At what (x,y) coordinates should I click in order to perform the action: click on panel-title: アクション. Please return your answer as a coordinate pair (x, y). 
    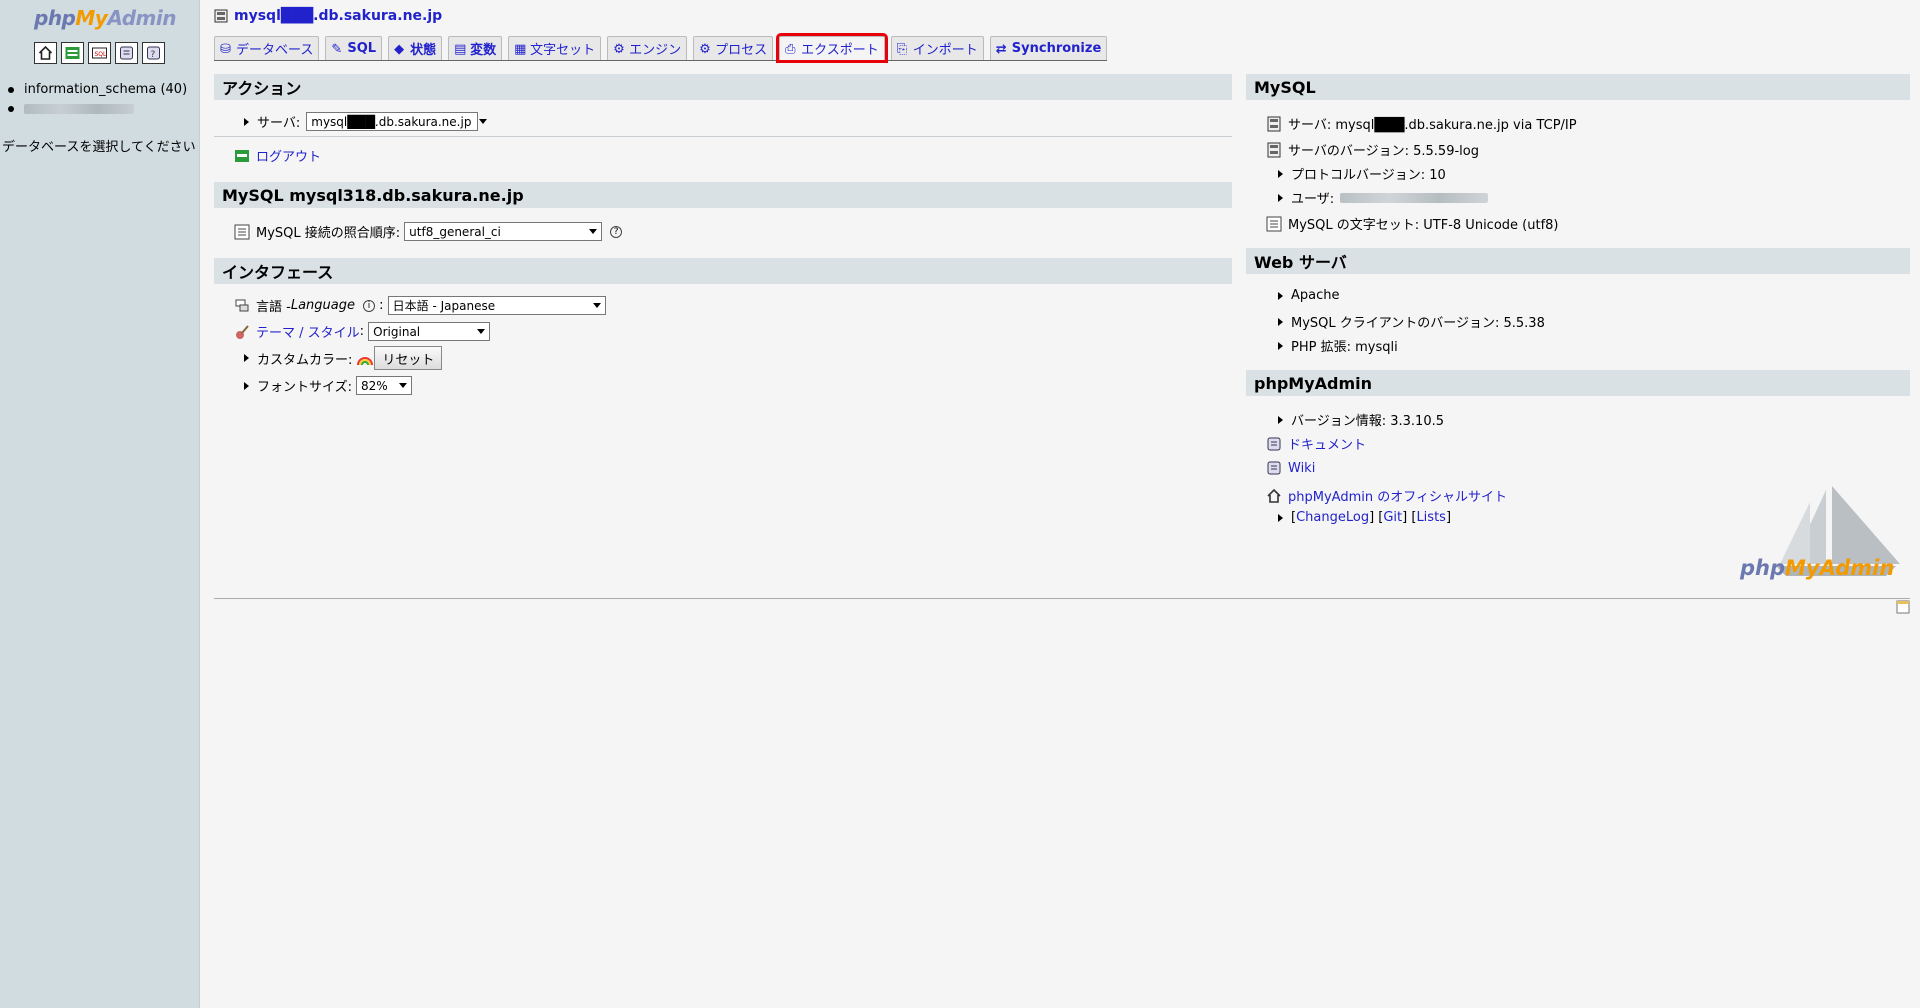
    Looking at the image, I should click on (723, 87).